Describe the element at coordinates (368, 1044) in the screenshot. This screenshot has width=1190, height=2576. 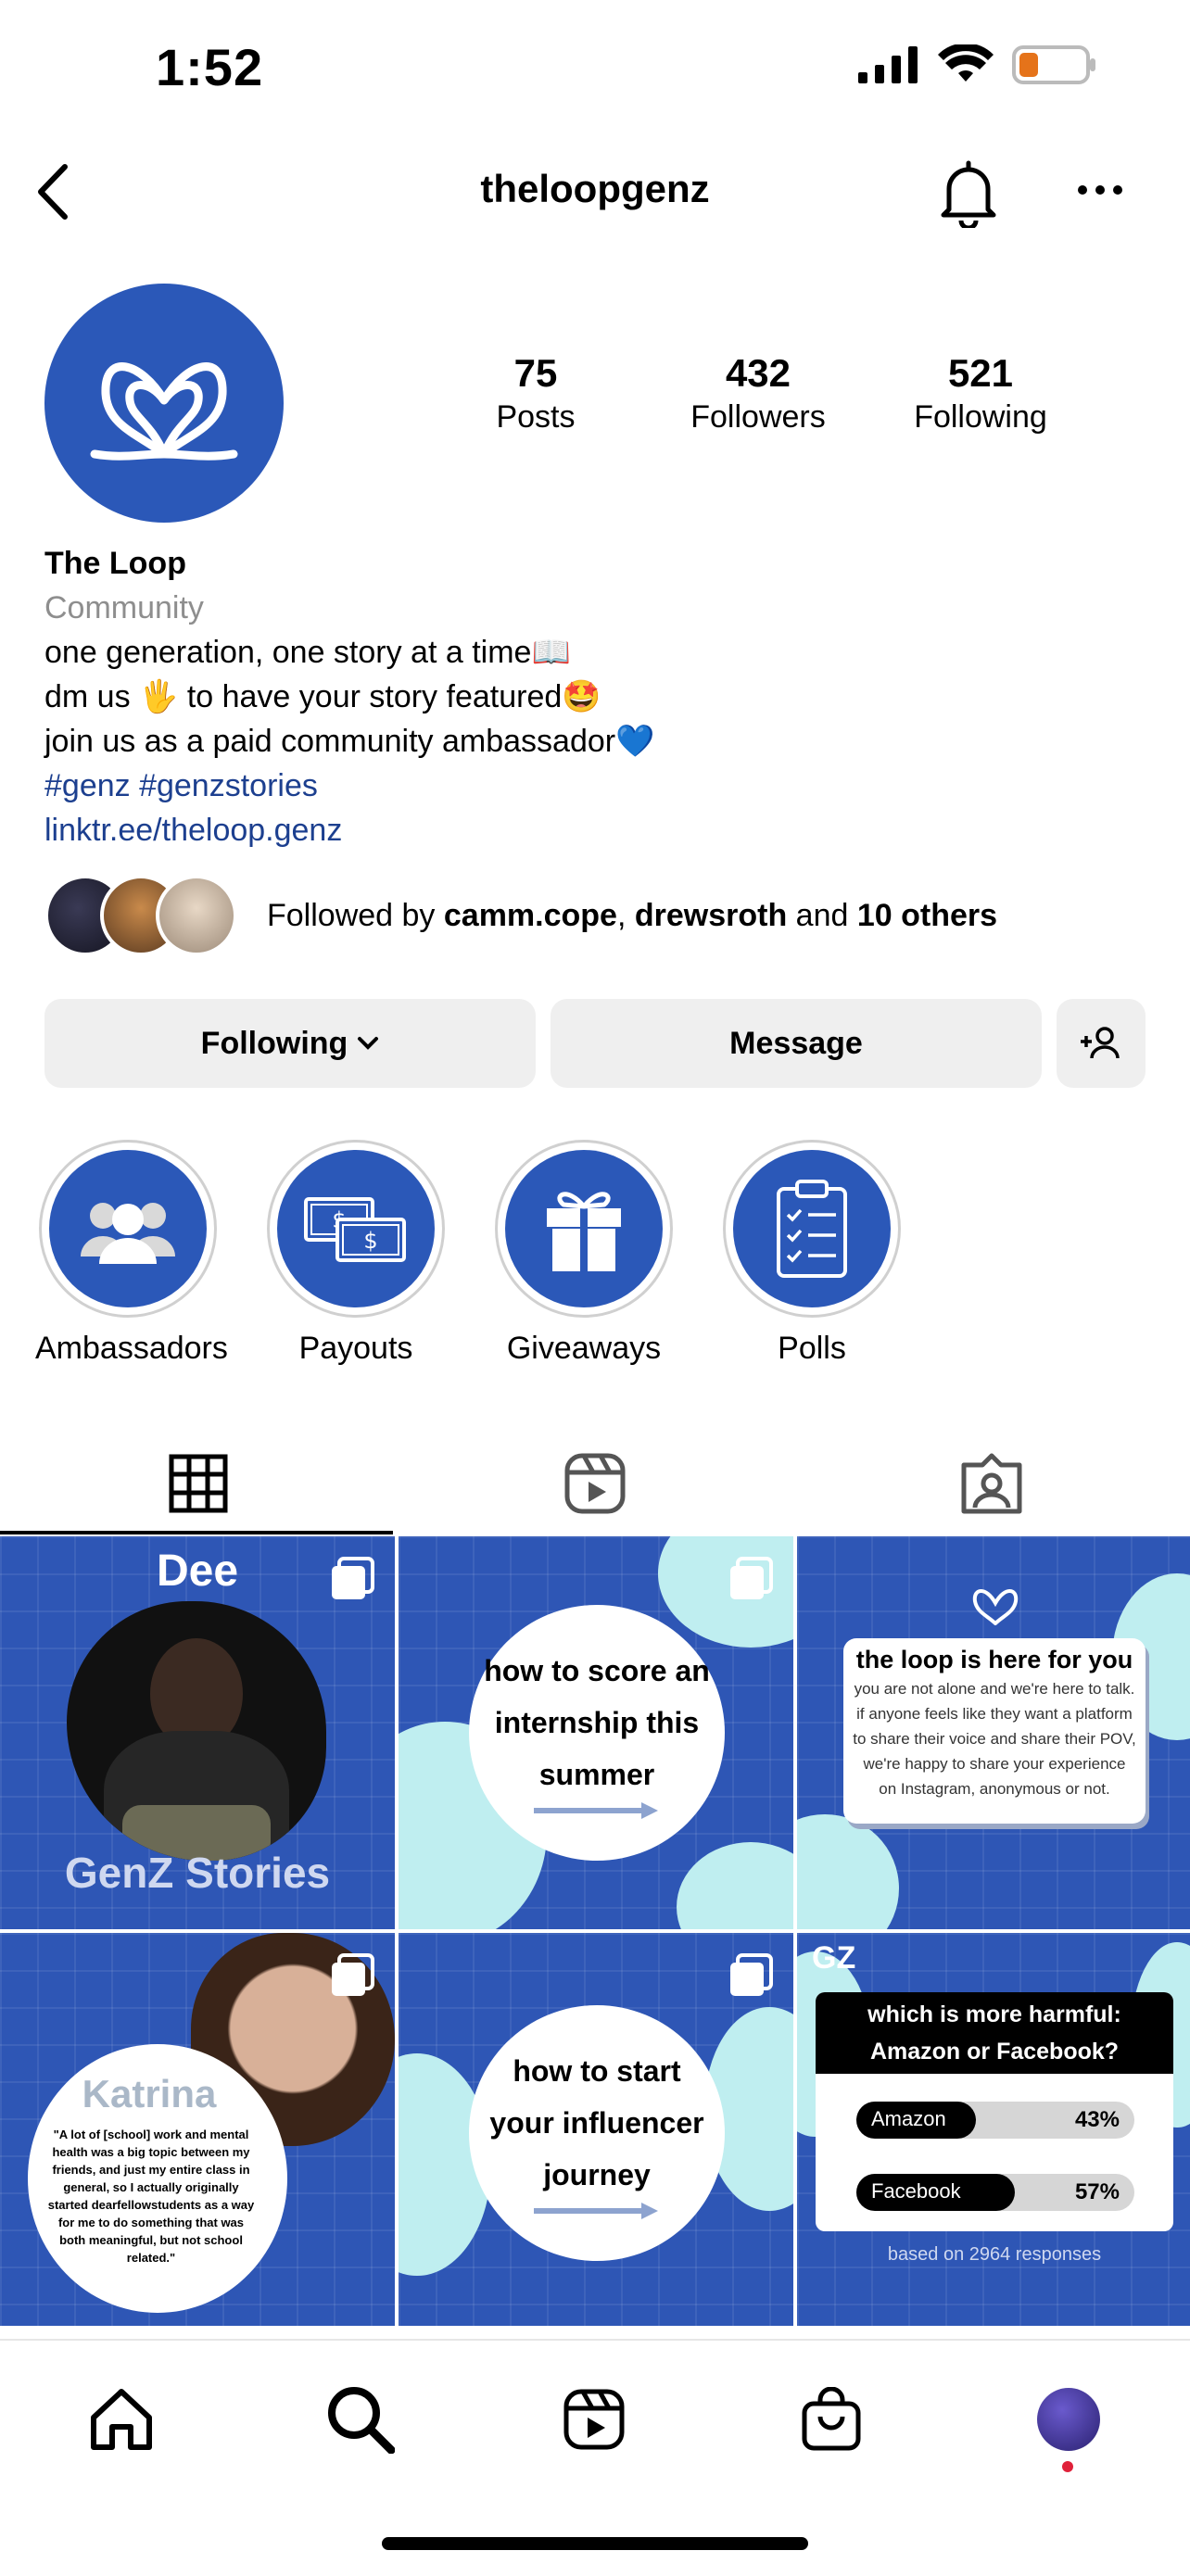
I see `chevron-down-icon` at that location.